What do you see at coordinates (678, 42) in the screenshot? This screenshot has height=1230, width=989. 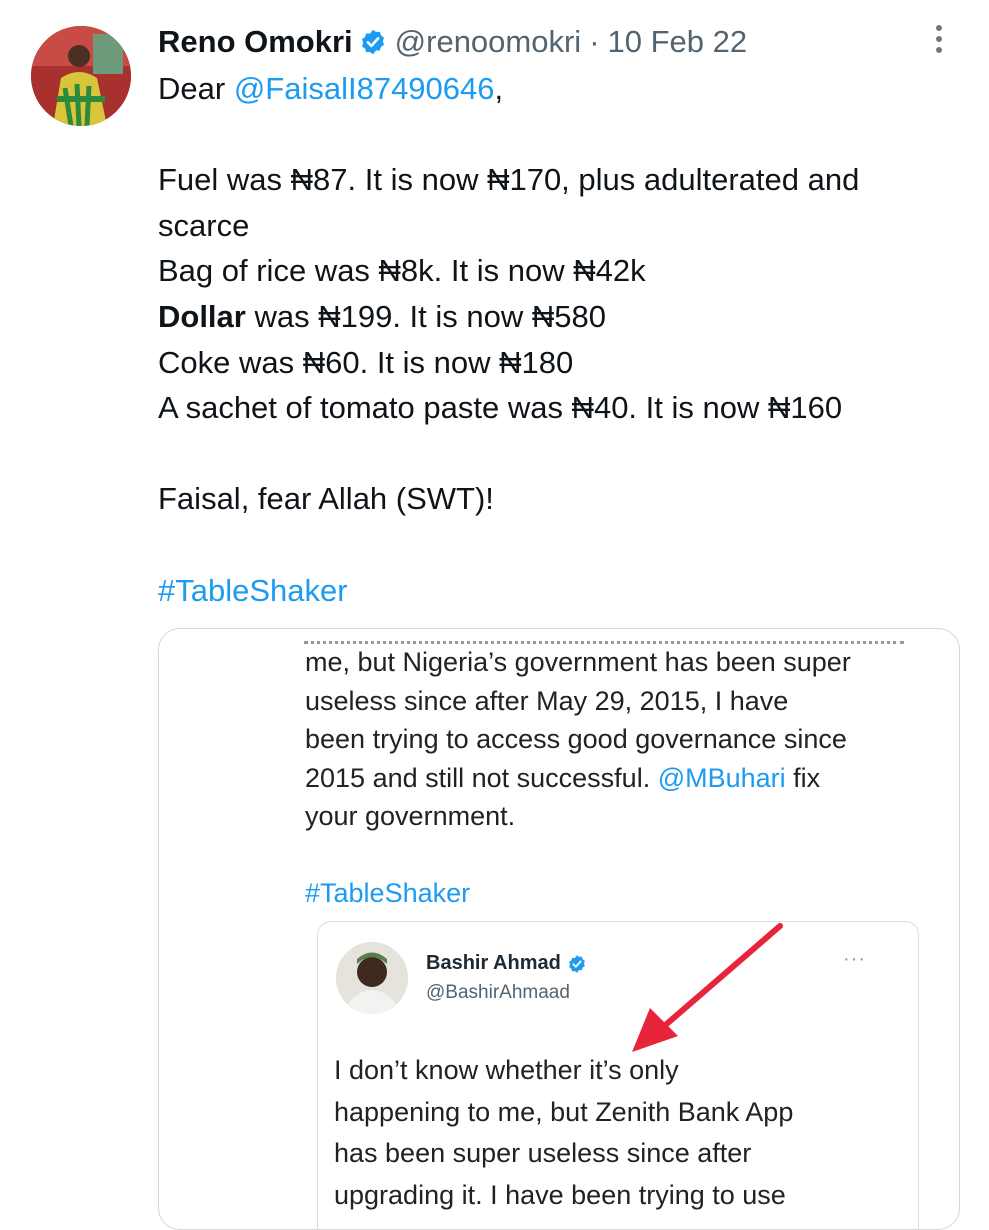 I see `tweet-date: 10 Feb 22` at bounding box center [678, 42].